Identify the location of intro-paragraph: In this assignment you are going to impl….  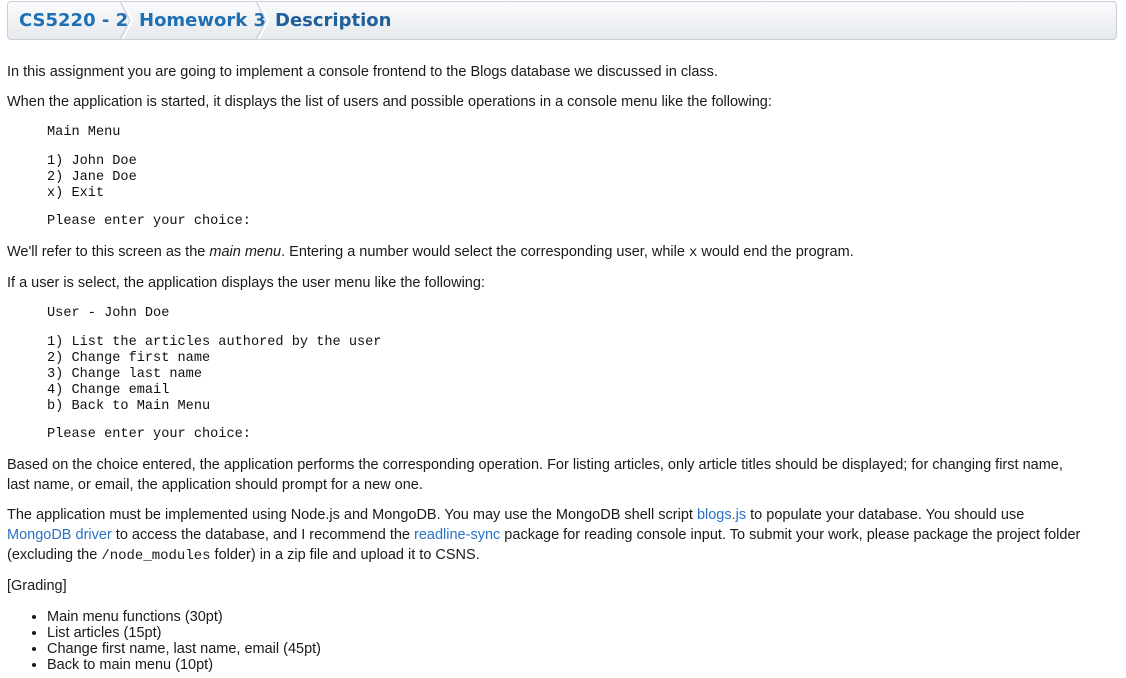
(362, 72).